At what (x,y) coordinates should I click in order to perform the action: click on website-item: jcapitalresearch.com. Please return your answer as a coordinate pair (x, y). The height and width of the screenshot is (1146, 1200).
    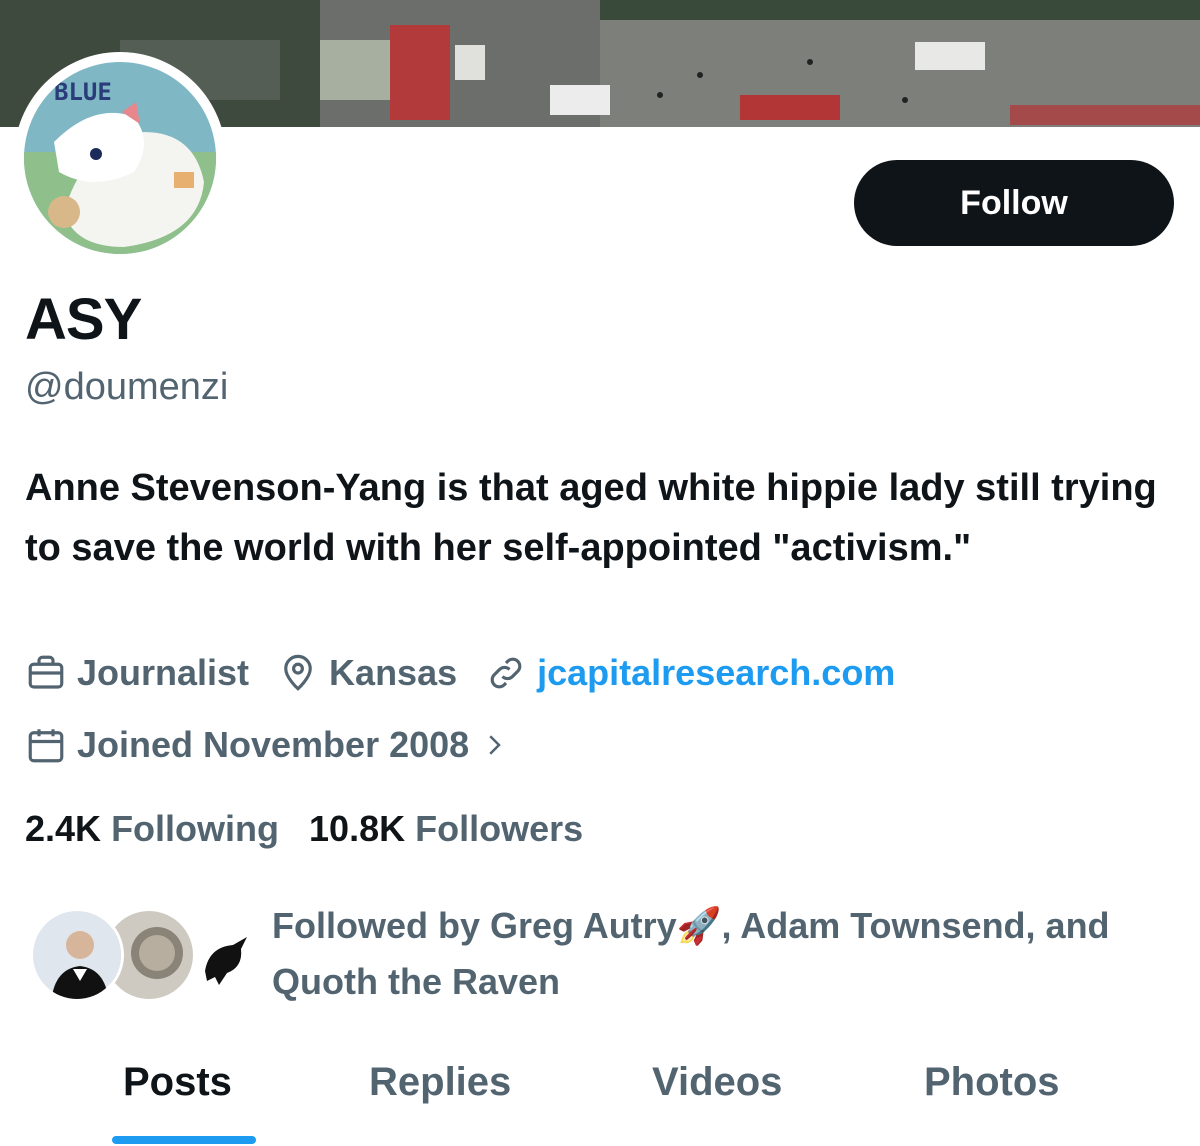
    Looking at the image, I should click on (690, 673).